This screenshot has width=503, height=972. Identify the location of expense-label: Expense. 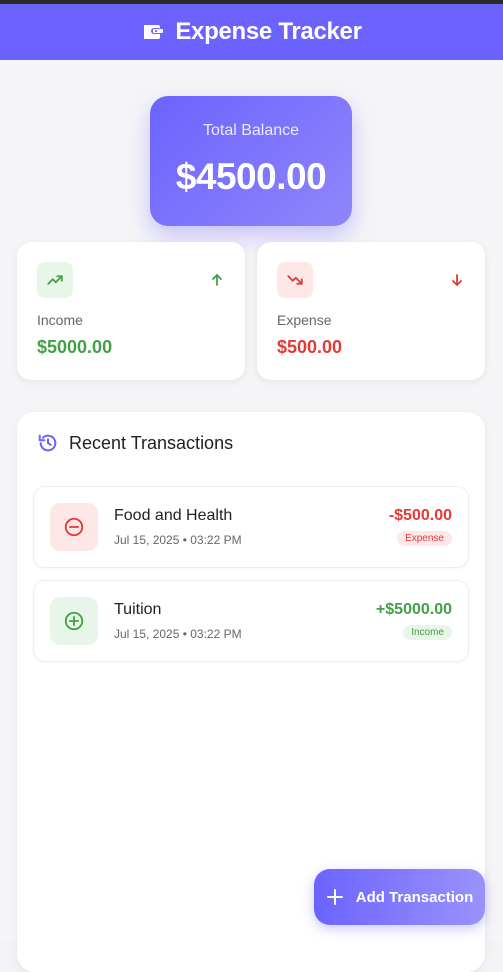
(304, 320).